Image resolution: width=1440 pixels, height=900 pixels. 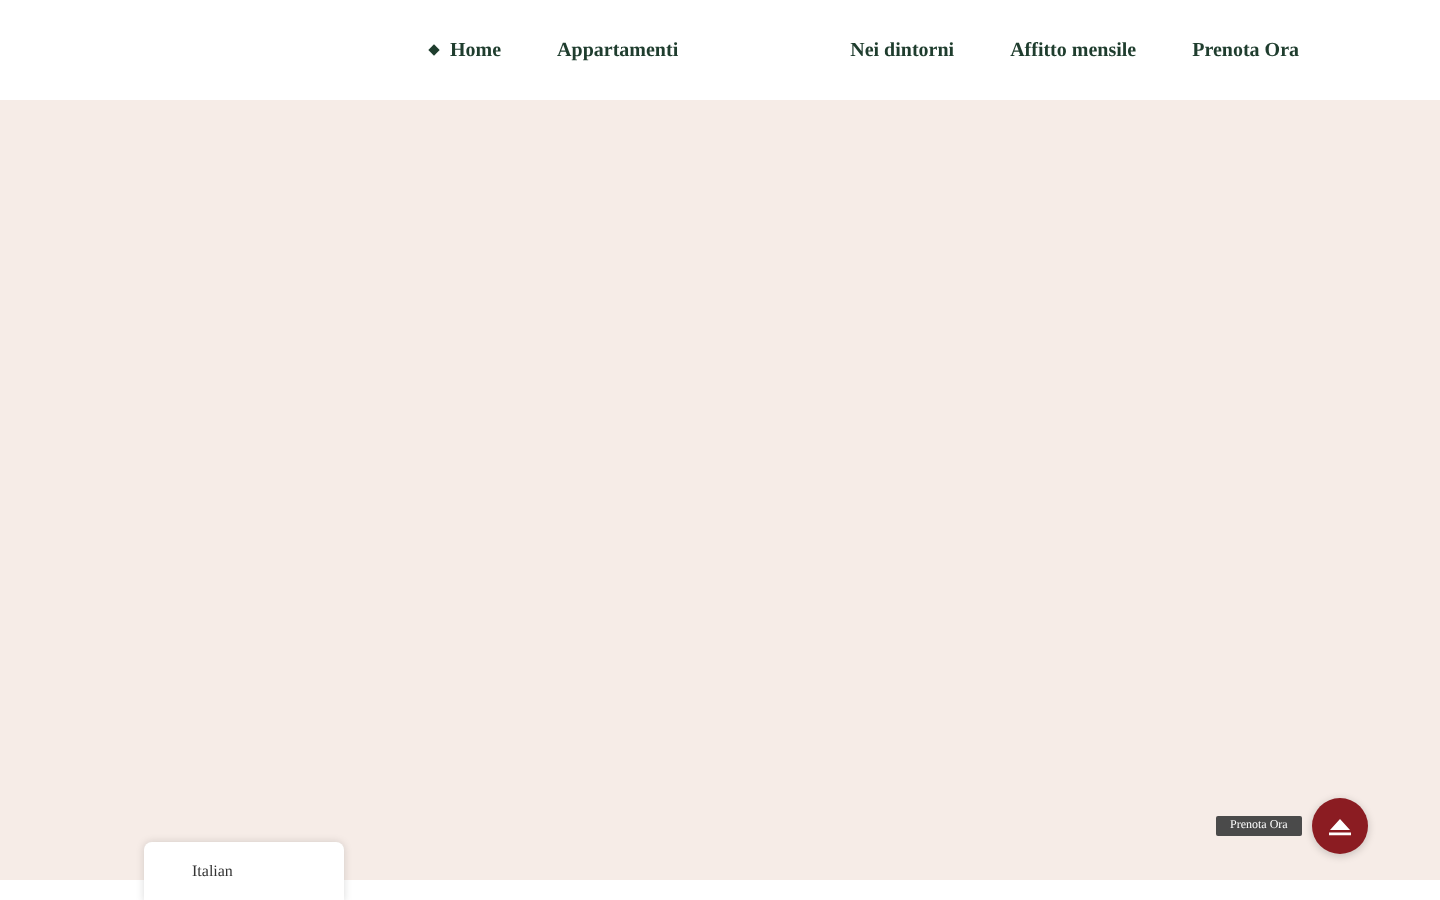 I want to click on nav-link: Affitto mensile, so click(x=1073, y=50).